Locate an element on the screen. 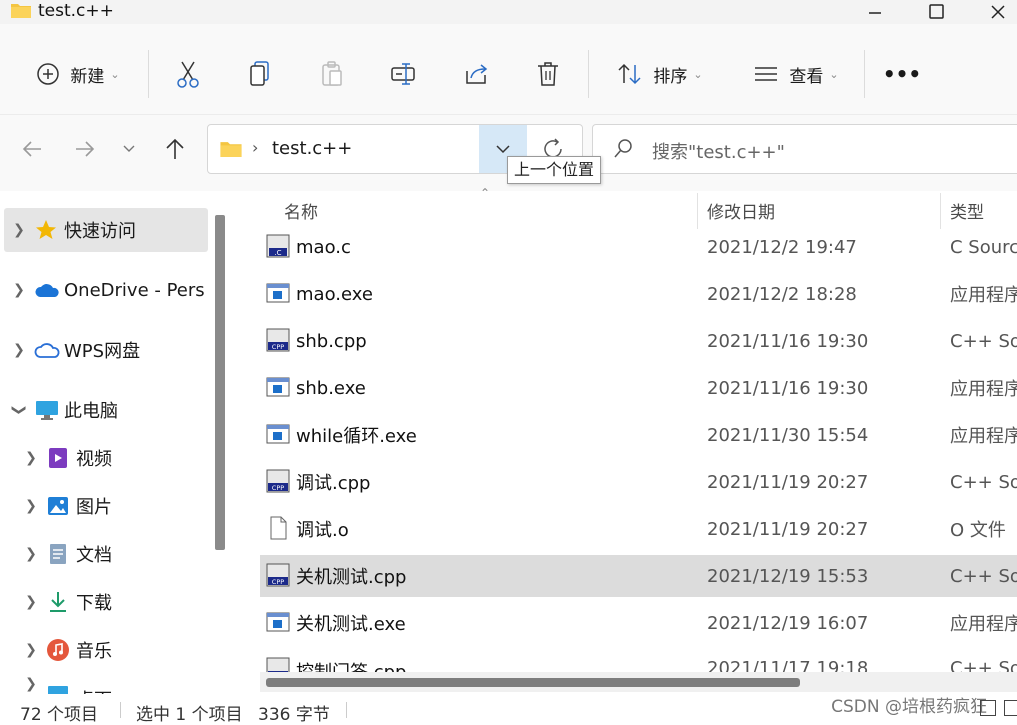  sidebar-item-quick-access: ❯ 快速访问 is located at coordinates (106, 230).